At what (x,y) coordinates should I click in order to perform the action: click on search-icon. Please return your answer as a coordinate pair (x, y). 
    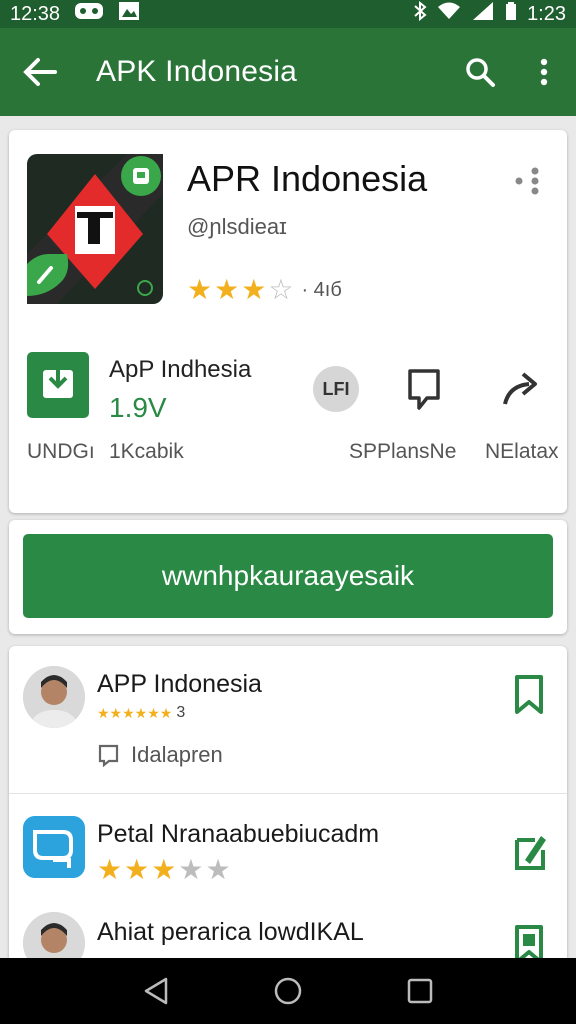
    Looking at the image, I should click on (480, 72).